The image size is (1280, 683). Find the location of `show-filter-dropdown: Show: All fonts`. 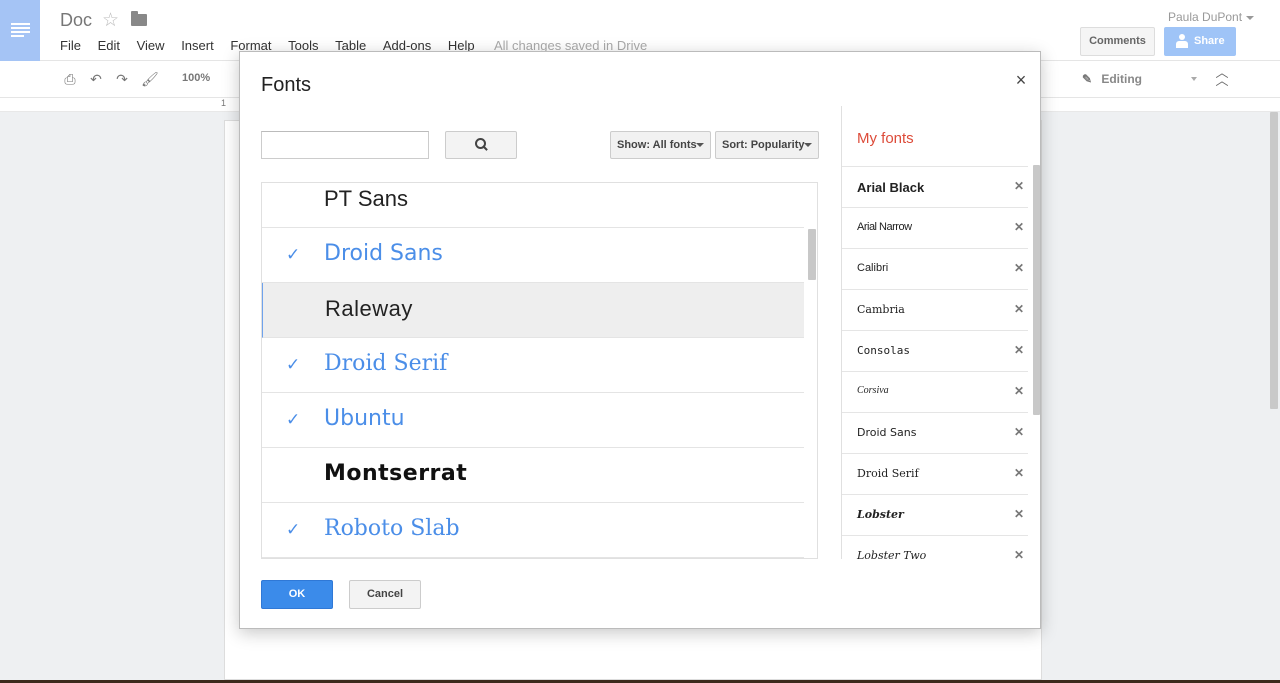

show-filter-dropdown: Show: All fonts is located at coordinates (660, 145).